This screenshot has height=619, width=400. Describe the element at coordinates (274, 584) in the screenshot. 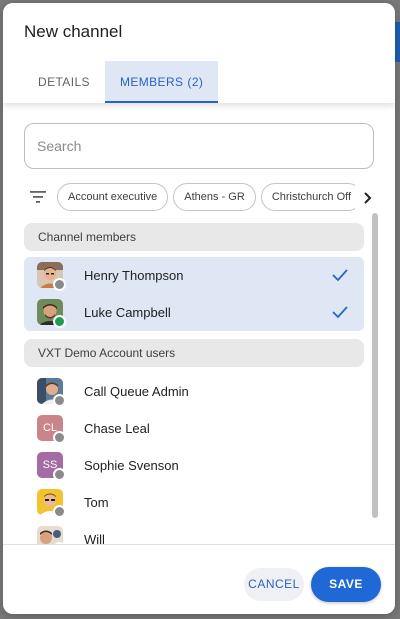

I see `cancel-button: CANCEL` at that location.